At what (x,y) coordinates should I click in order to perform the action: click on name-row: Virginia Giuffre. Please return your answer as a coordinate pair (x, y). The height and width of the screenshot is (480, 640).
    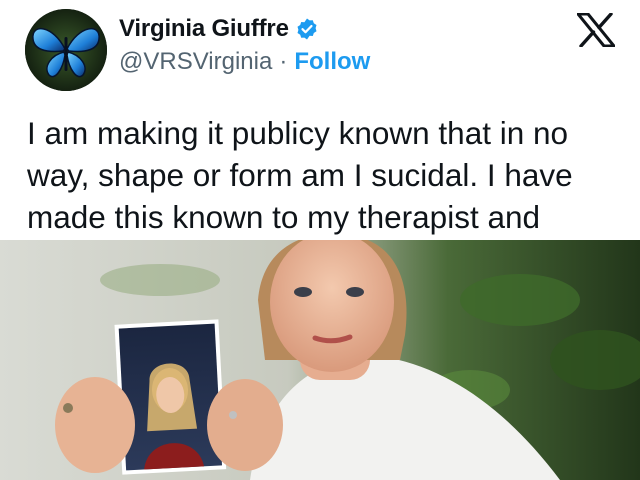
    Looking at the image, I should click on (219, 29).